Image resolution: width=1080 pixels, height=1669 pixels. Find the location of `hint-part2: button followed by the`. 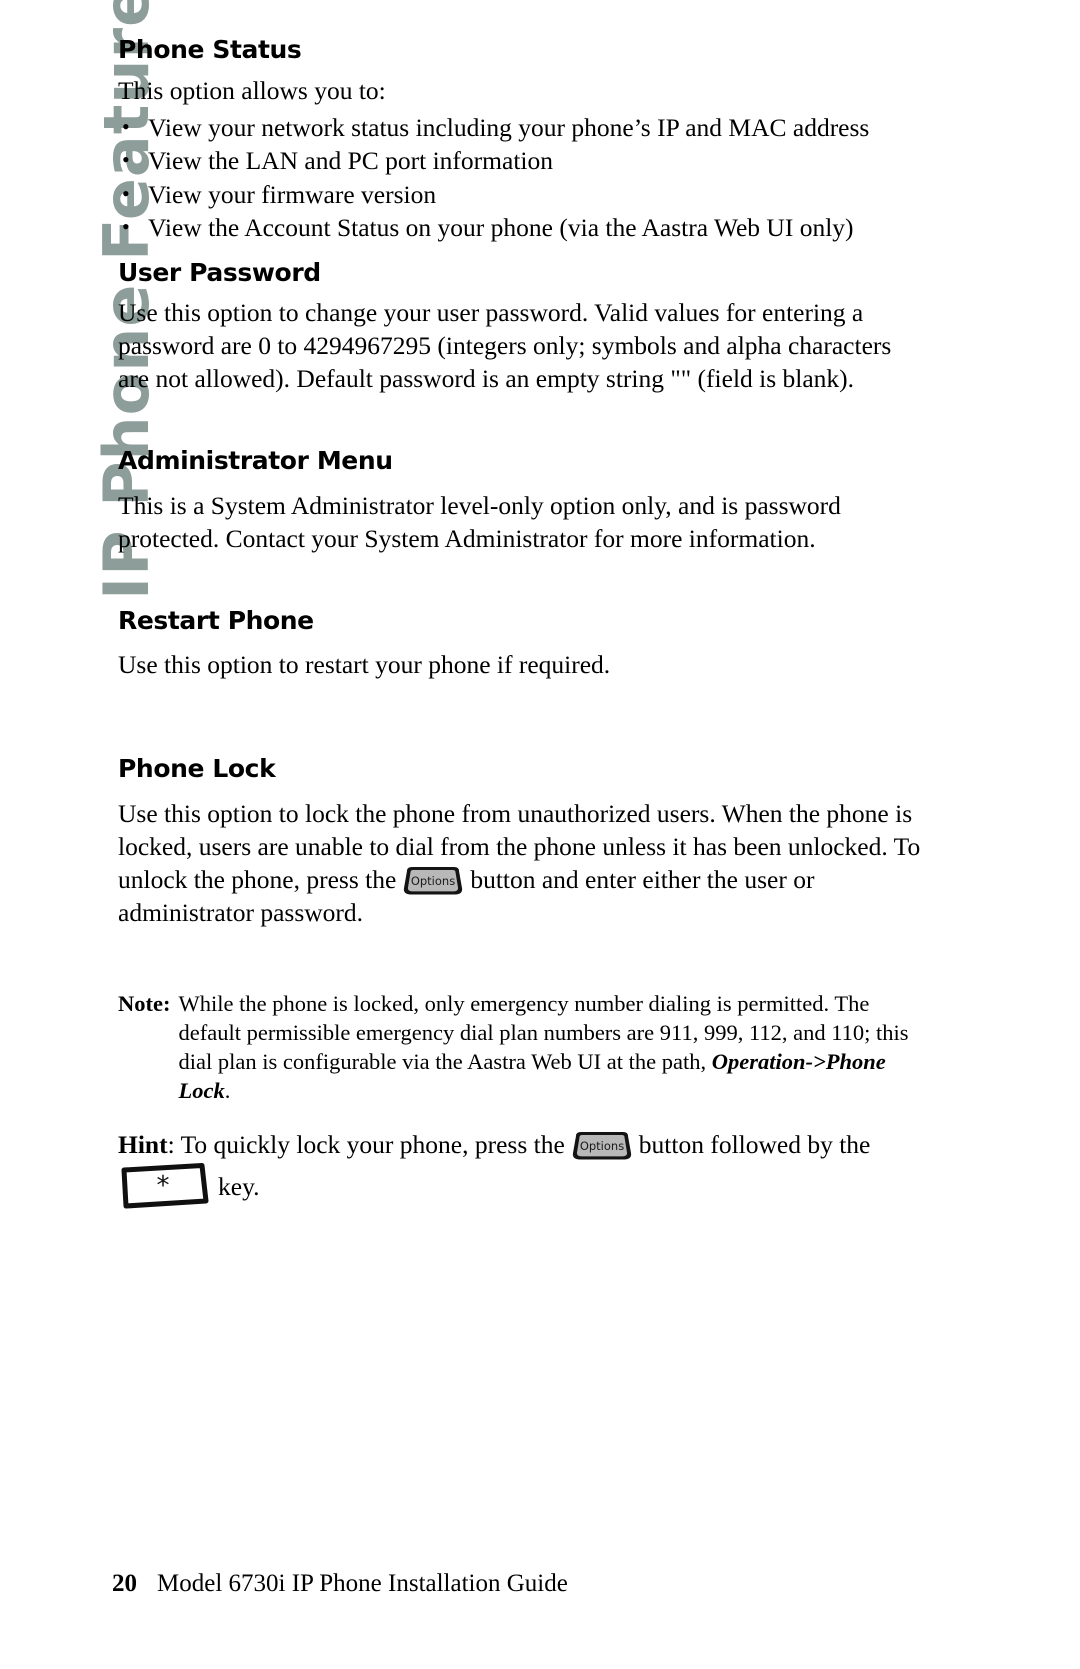

hint-part2: button followed by the is located at coordinates (754, 1144).